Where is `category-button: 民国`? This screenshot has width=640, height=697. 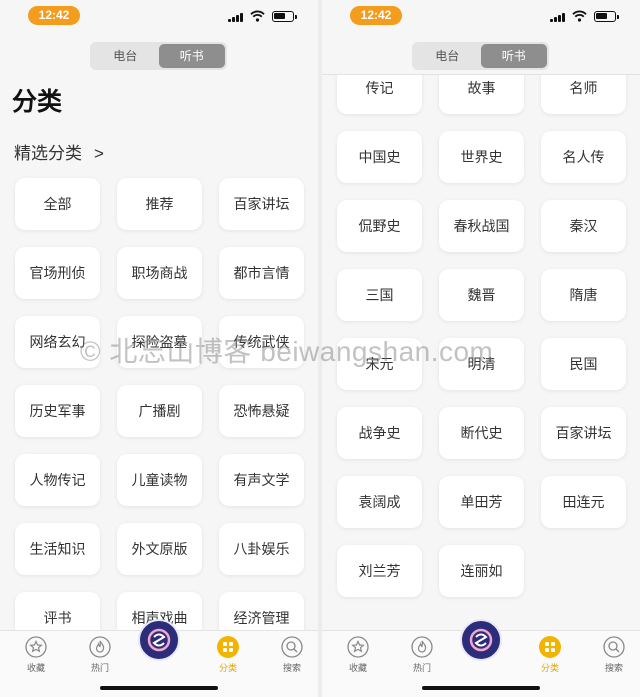 category-button: 民国 is located at coordinates (583, 364).